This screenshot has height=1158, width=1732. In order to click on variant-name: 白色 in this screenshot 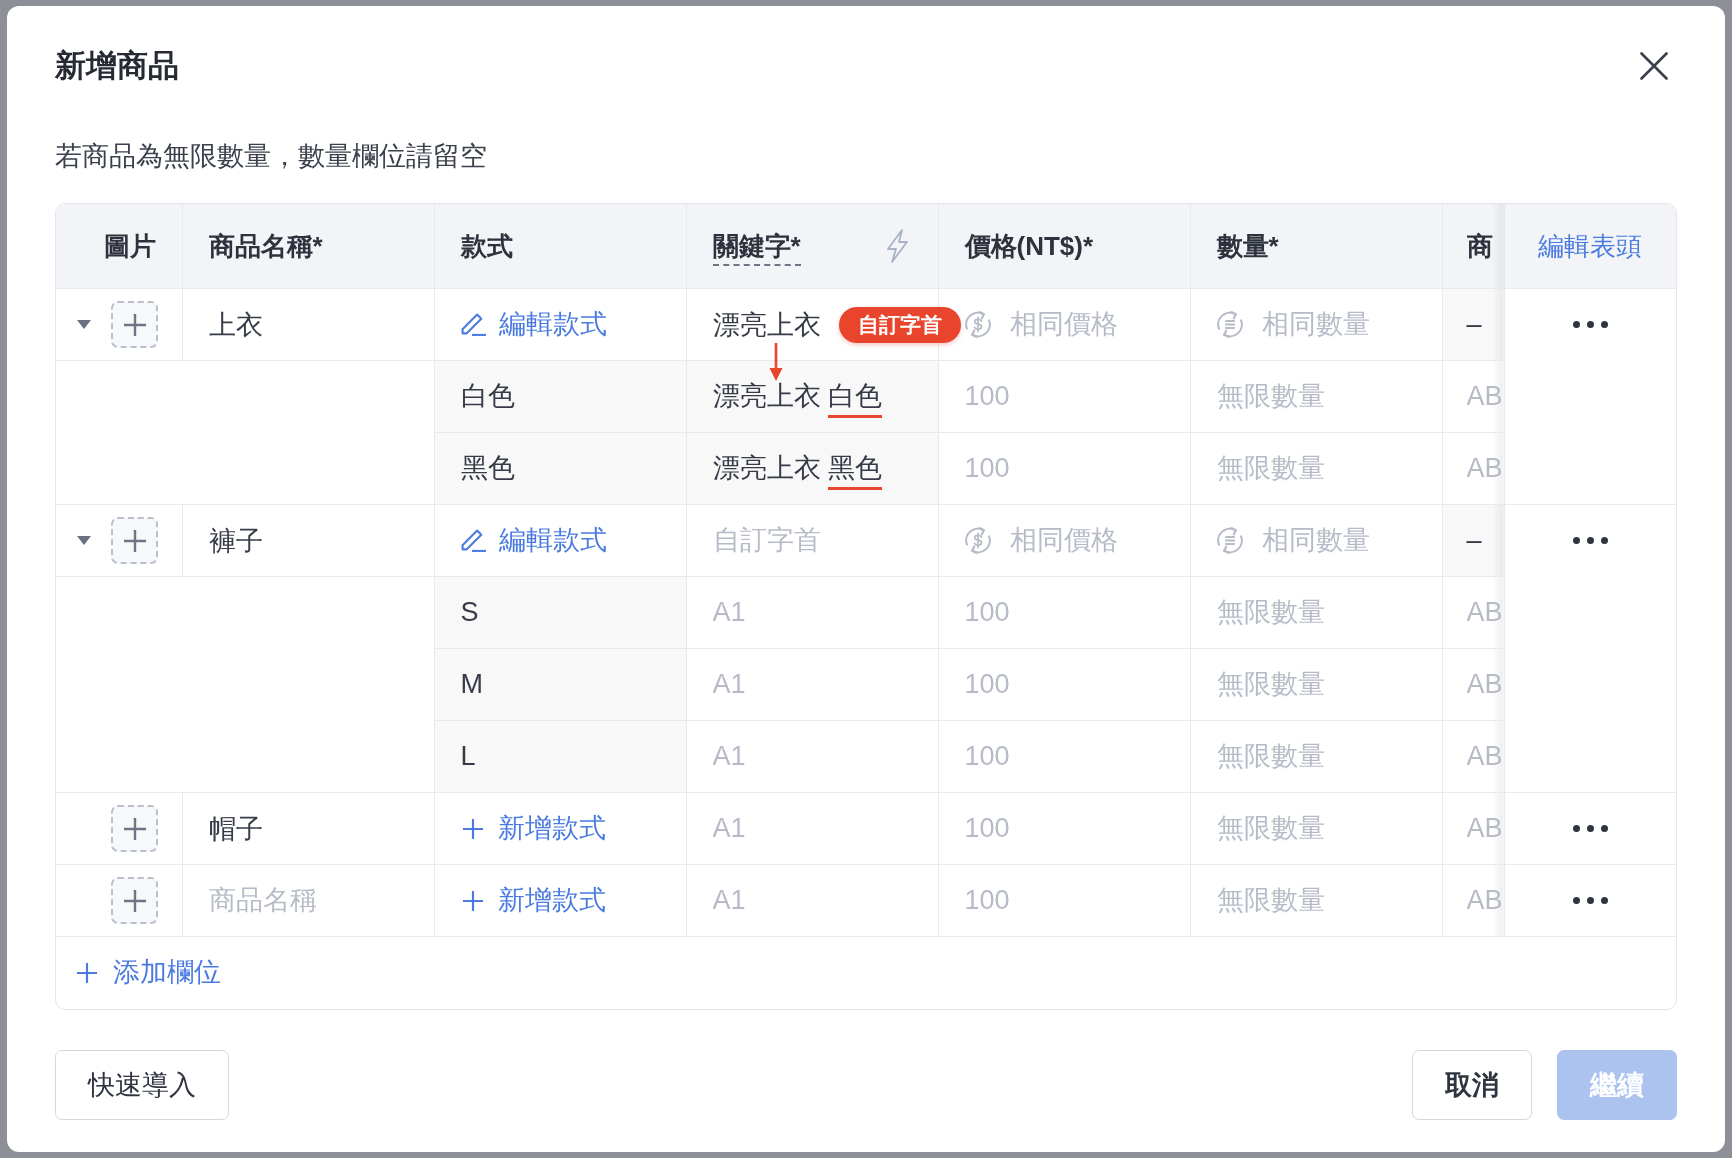, I will do `click(487, 396)`.